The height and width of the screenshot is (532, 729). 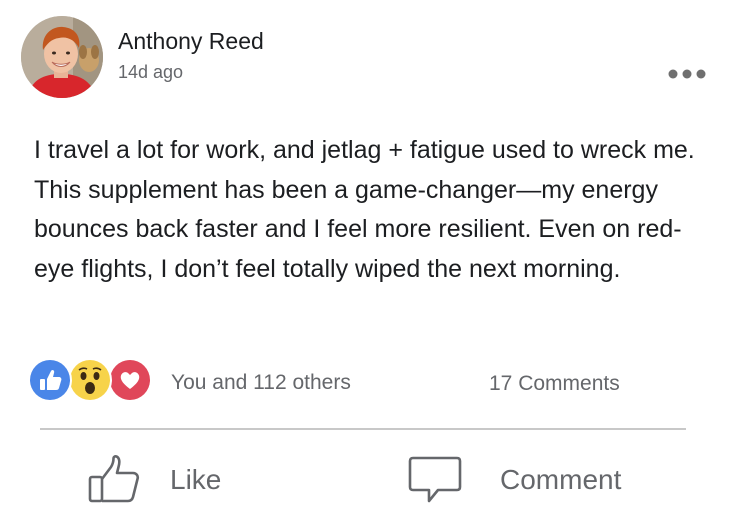 What do you see at coordinates (130, 380) in the screenshot?
I see `love-reaction-icon` at bounding box center [130, 380].